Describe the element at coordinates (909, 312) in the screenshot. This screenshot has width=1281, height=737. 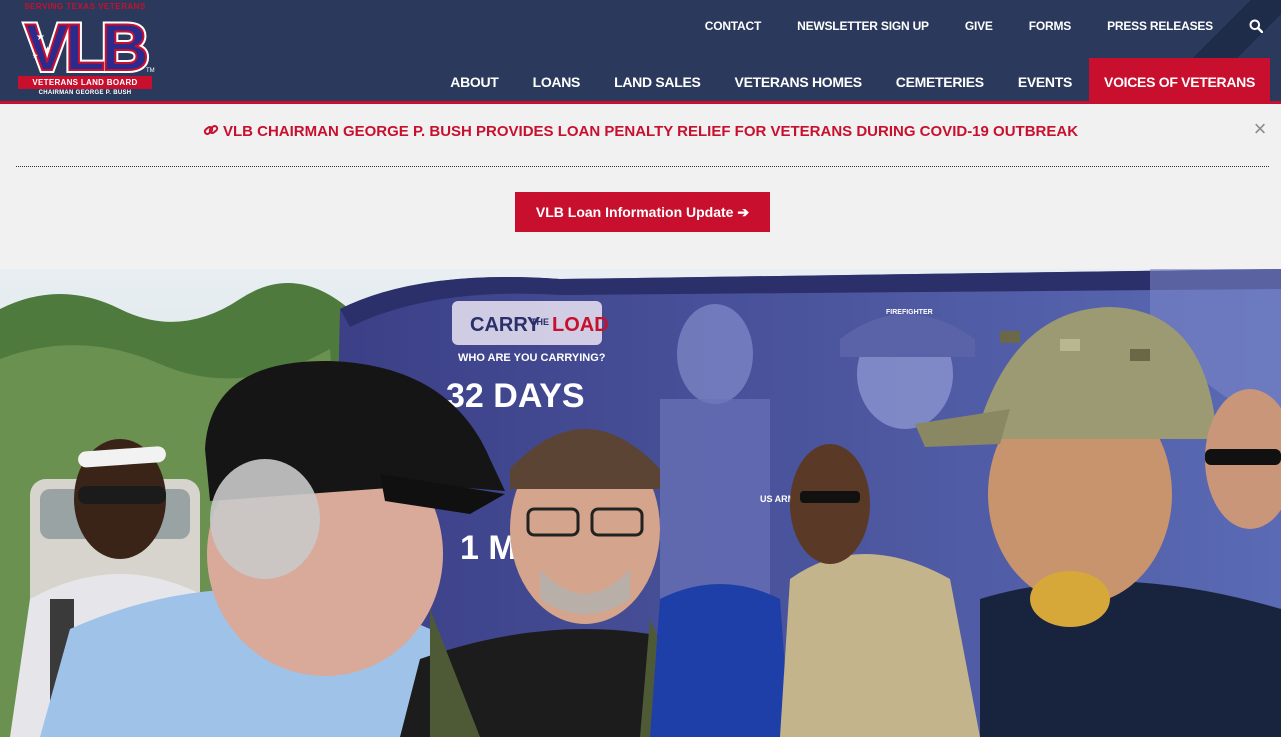
I see `svg-text: FIREFIGHTER` at that location.